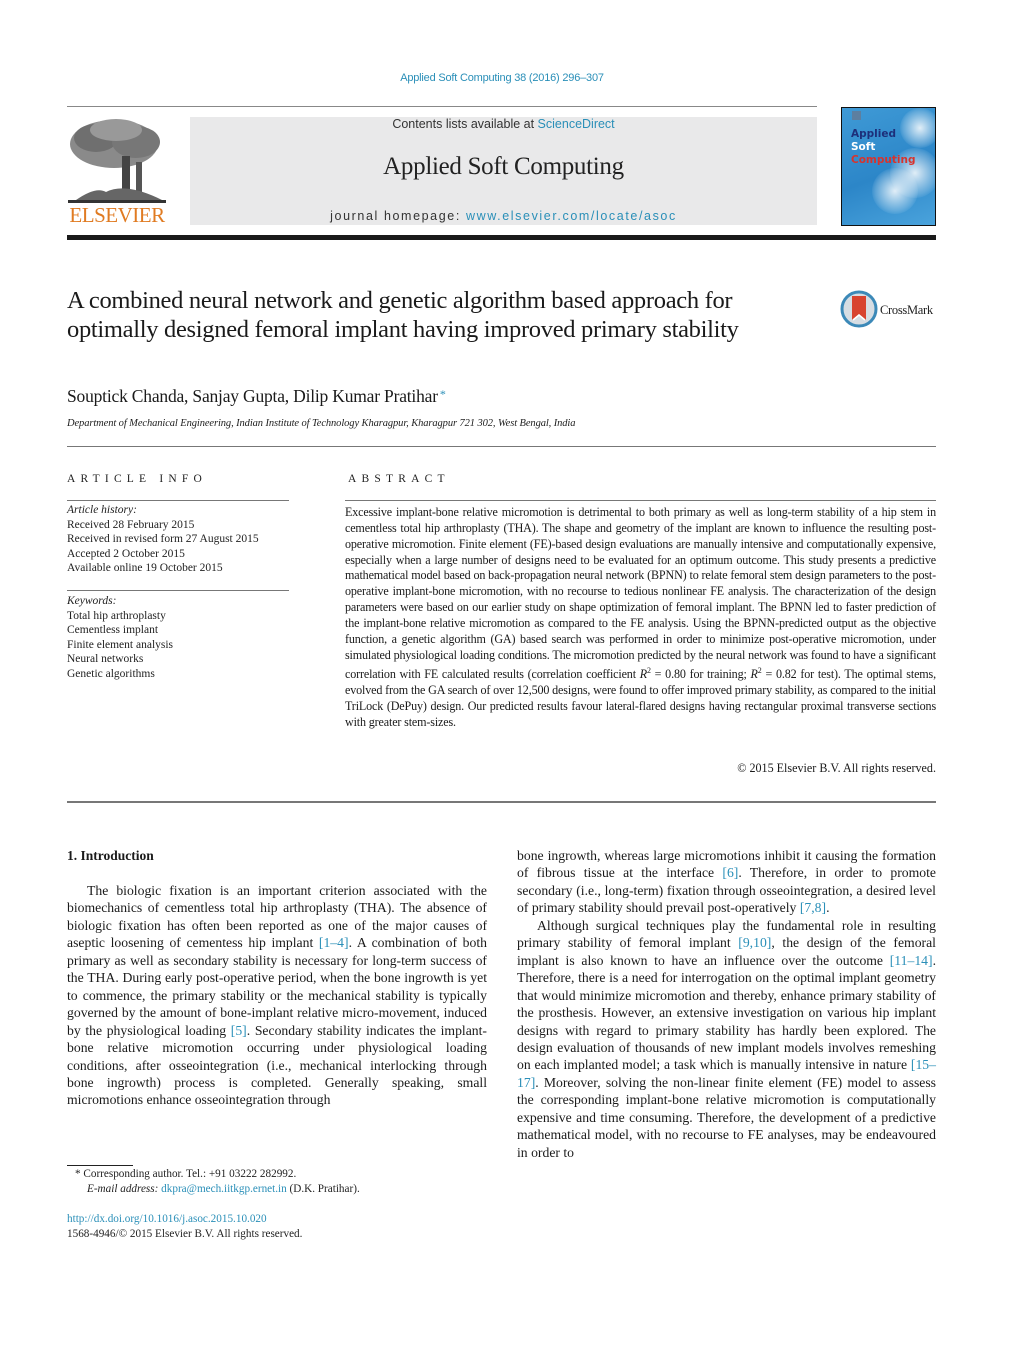  Describe the element at coordinates (334, 942) in the screenshot. I see `citation-link: [1–4]` at that location.